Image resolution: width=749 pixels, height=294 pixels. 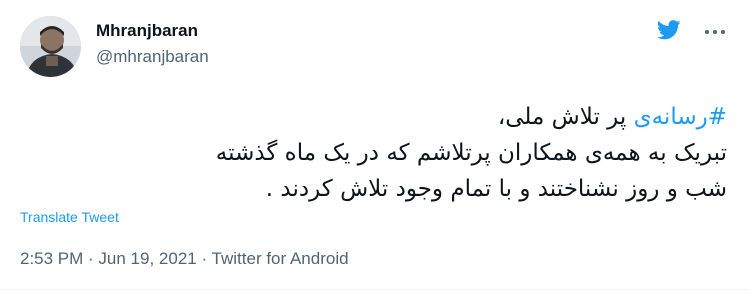 I want to click on tweet-line-1-text: پر تلاش ملی،, so click(x=565, y=117).